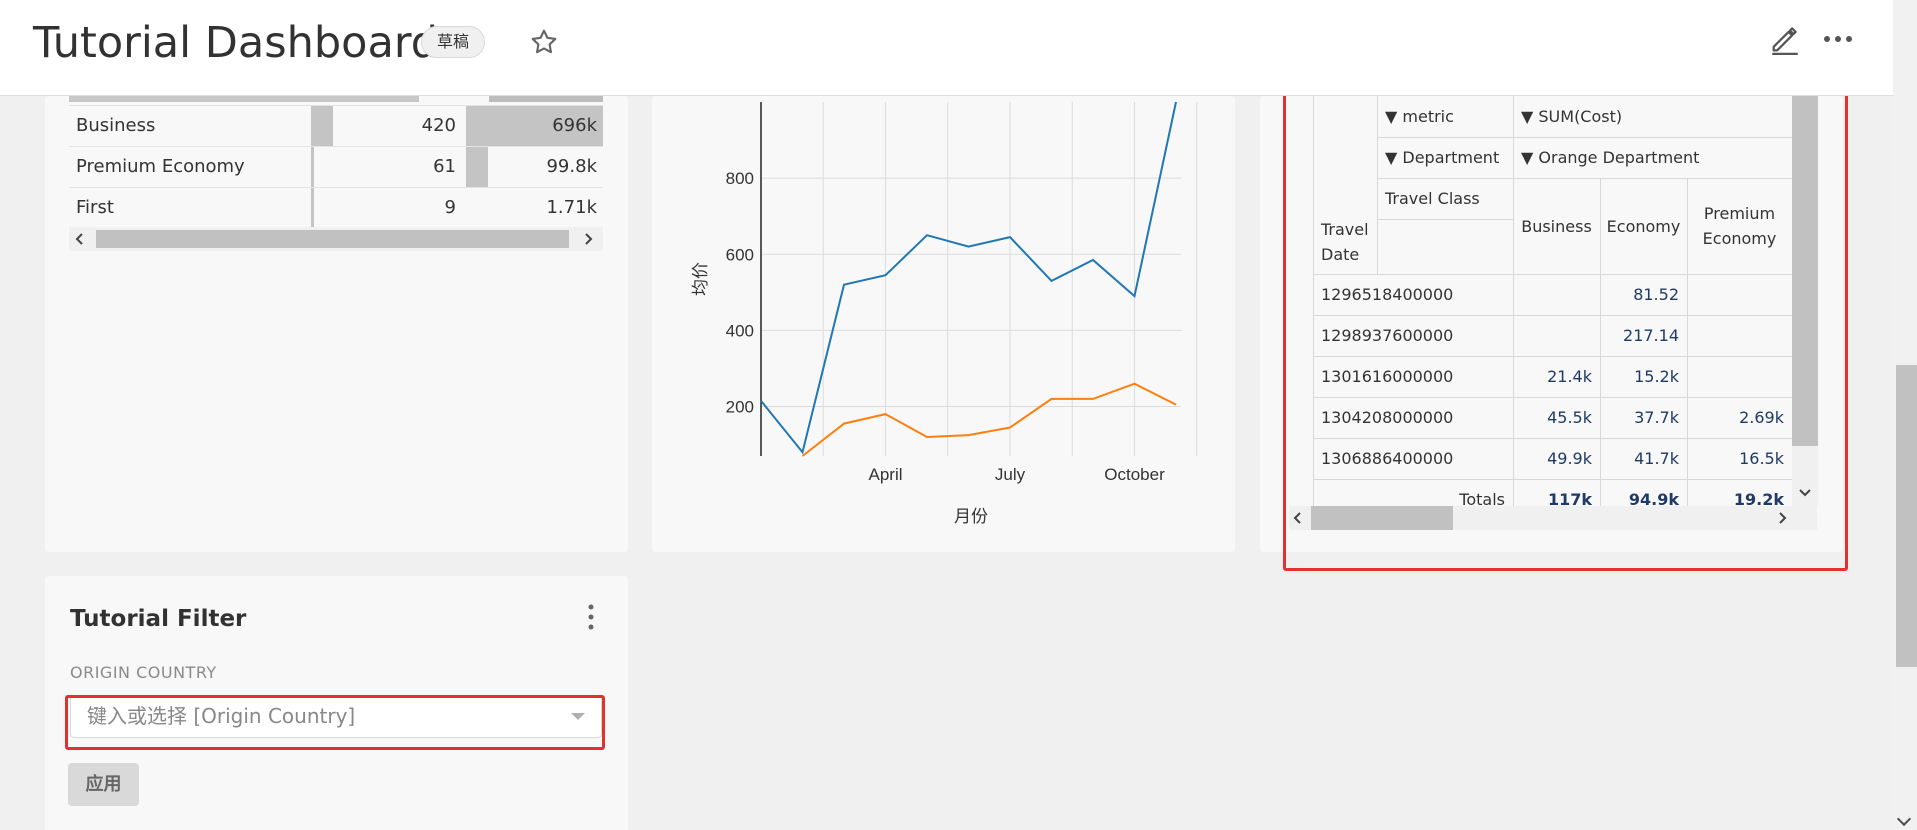 The height and width of the screenshot is (830, 1917). I want to click on dashboard-header: Tutorial Dashboard 草稿, so click(946, 48).